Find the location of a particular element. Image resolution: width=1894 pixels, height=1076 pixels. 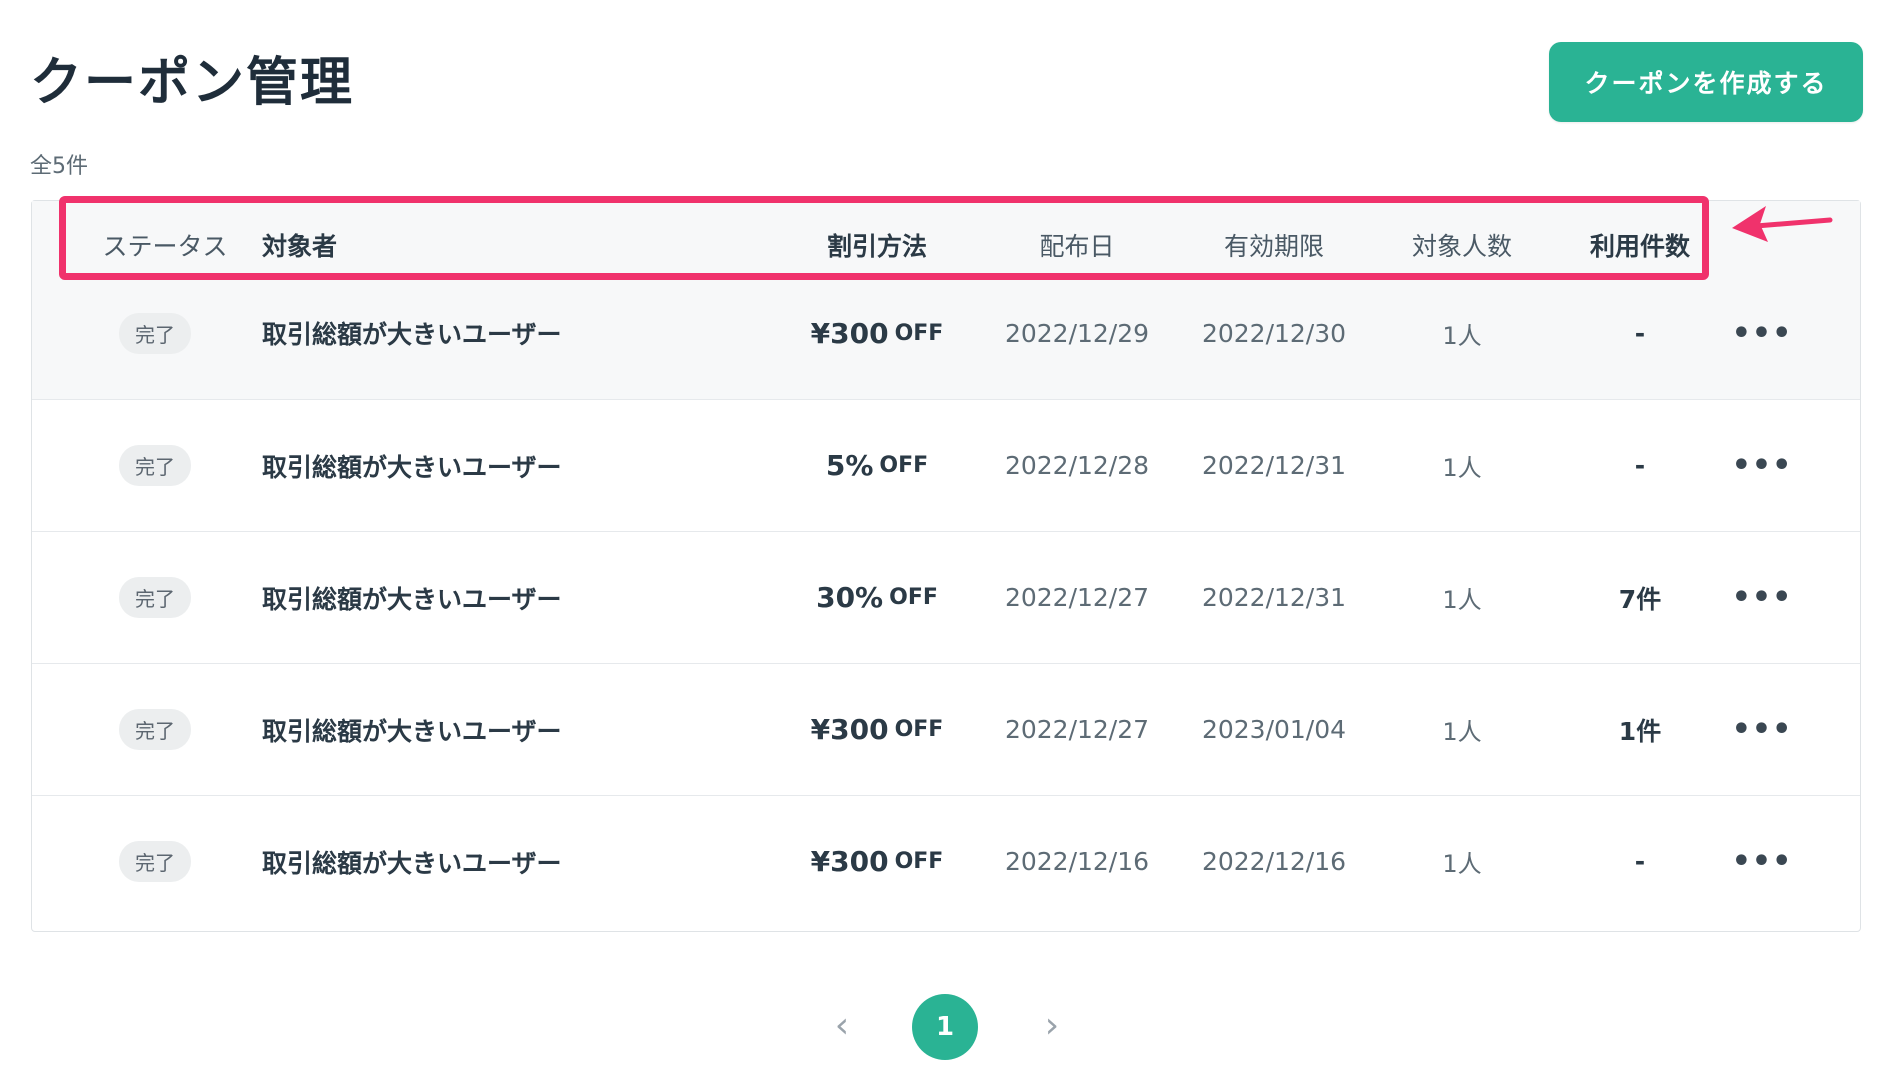

page-title: クーポン管理 is located at coordinates (192, 83).